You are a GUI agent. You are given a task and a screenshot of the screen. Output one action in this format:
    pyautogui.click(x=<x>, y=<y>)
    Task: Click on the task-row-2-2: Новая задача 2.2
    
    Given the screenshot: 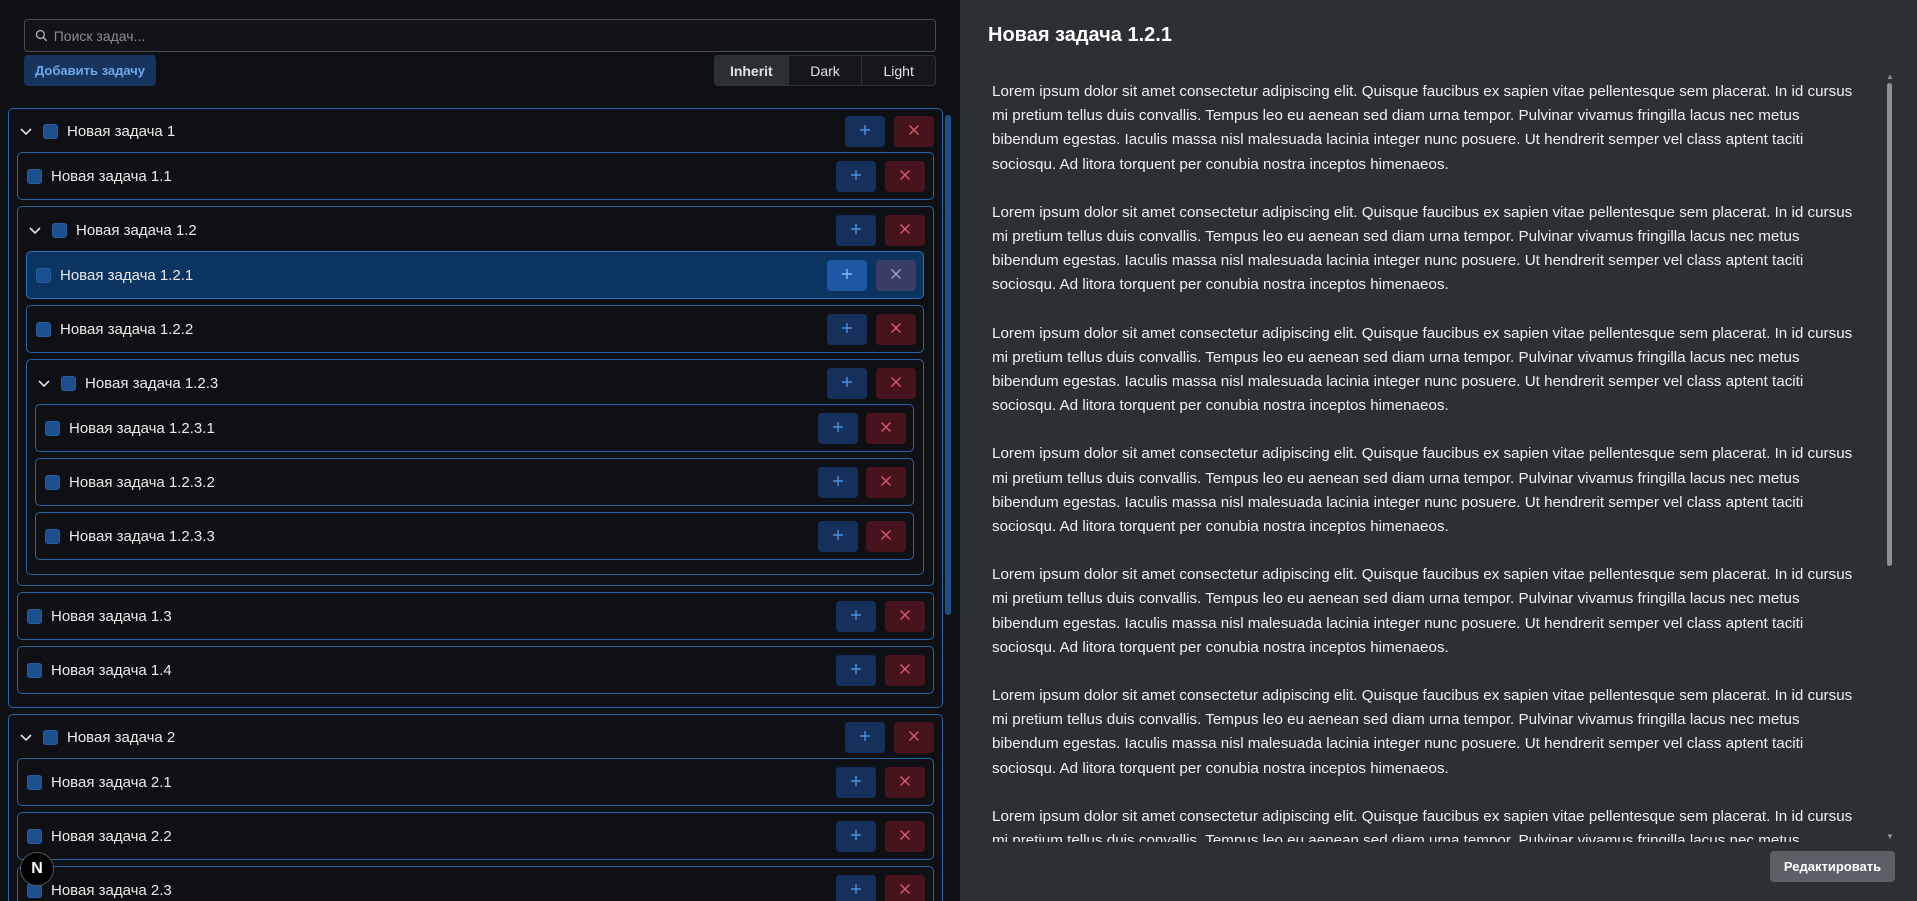 What is the action you would take?
    pyautogui.click(x=99, y=836)
    